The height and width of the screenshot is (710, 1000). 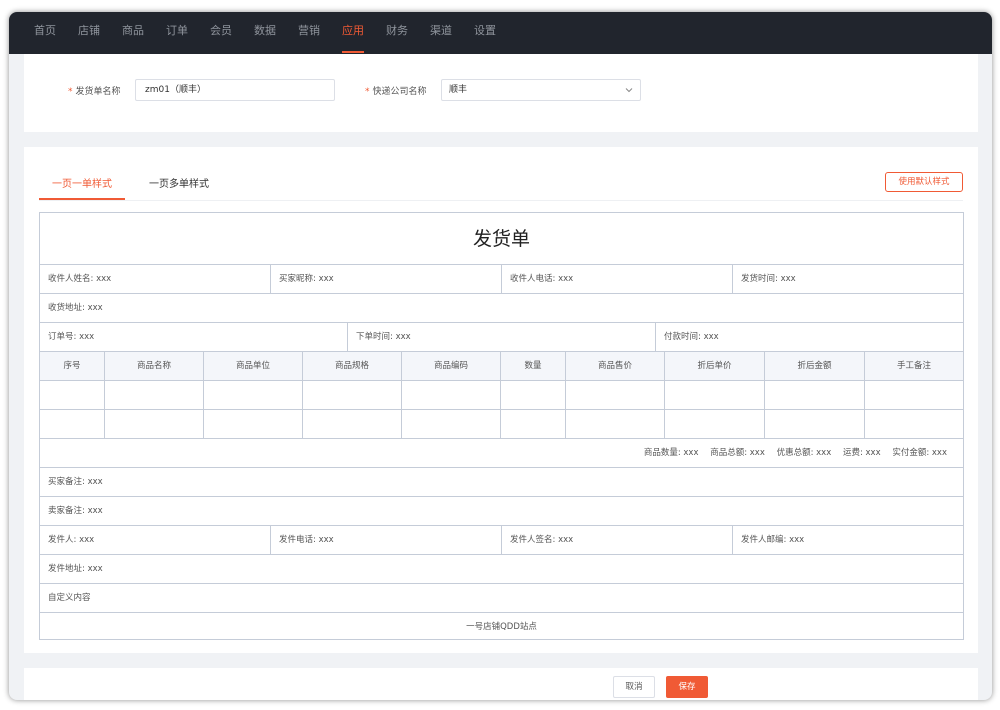 I want to click on save-button: 保存, so click(x=687, y=687).